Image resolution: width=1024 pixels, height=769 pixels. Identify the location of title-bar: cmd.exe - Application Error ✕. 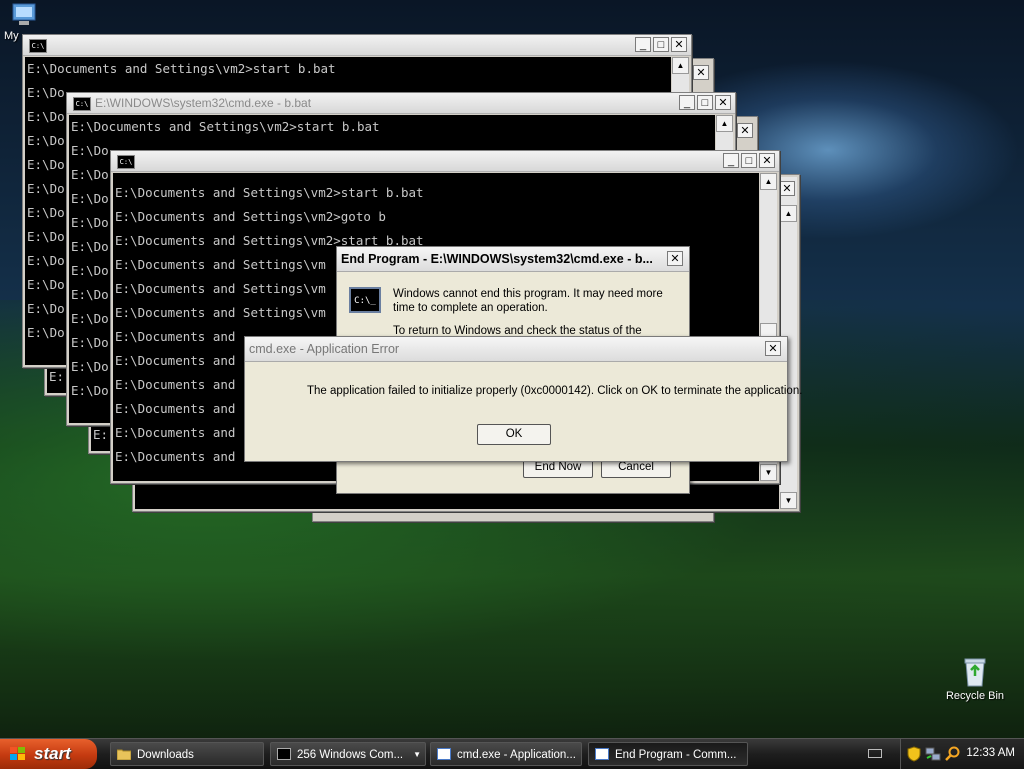
(516, 349).